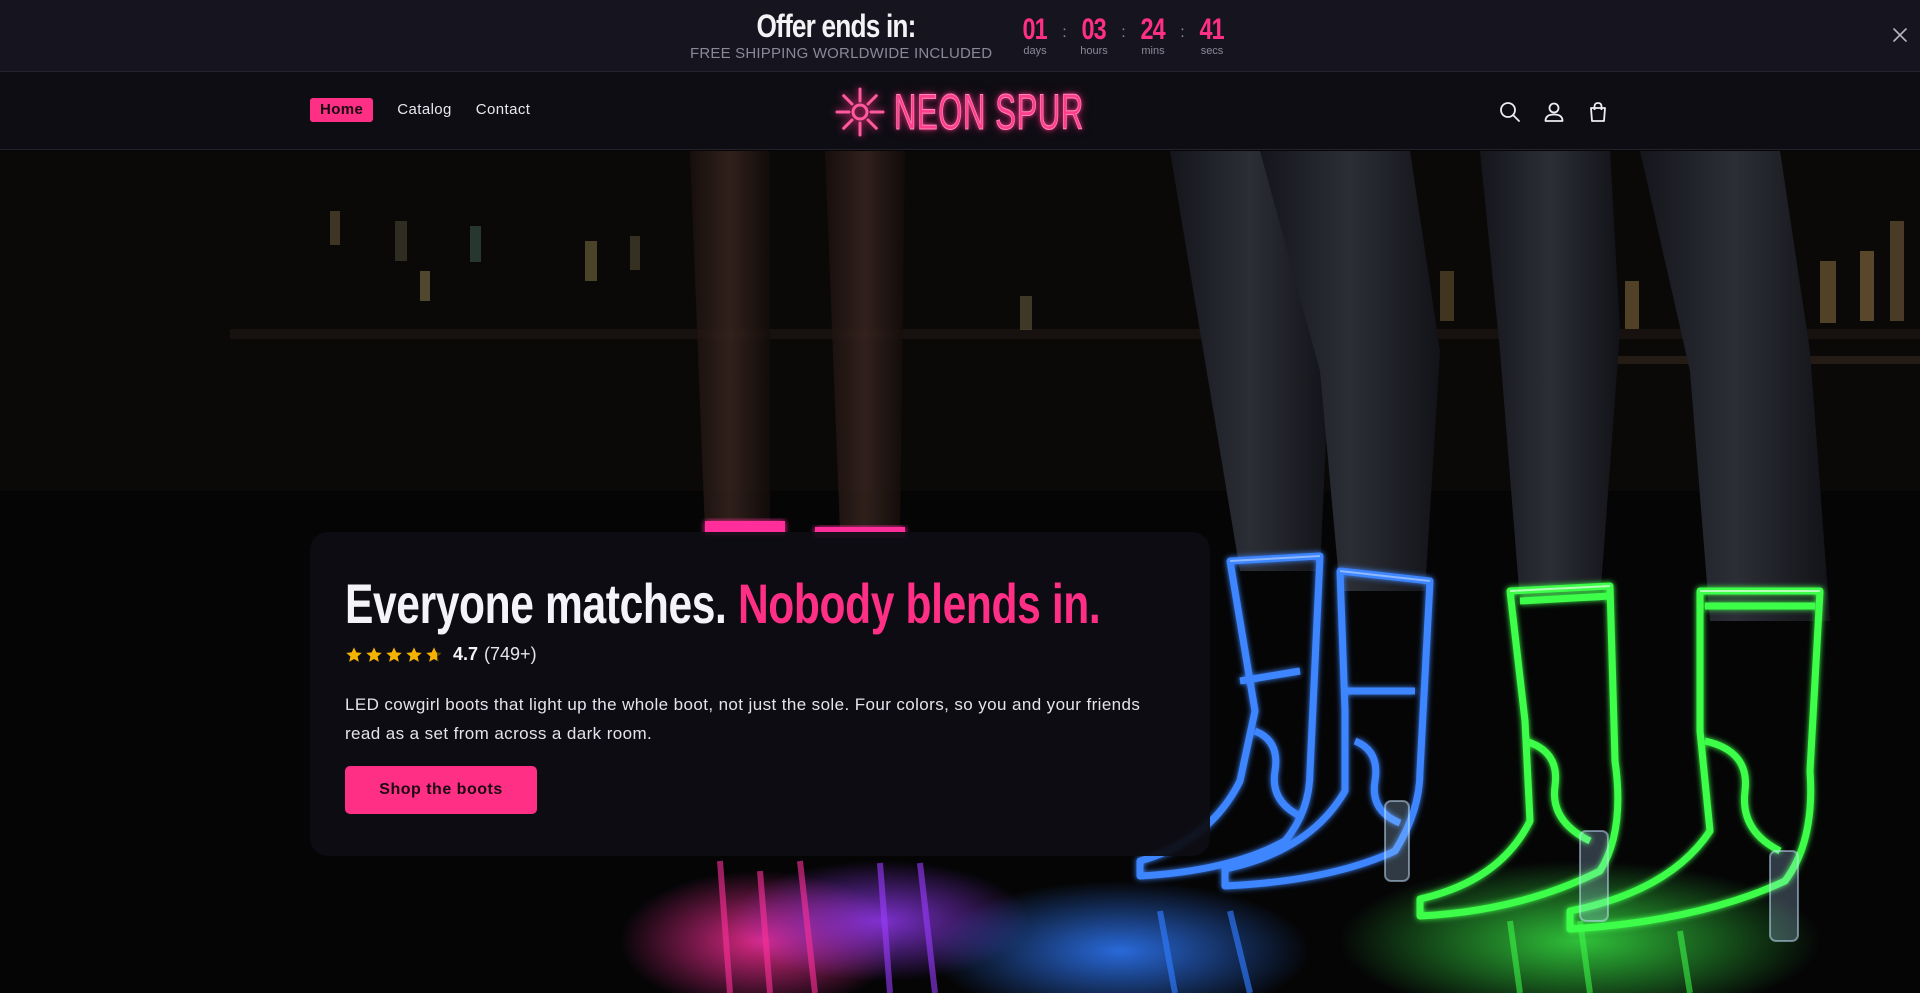 This screenshot has width=1920, height=993. I want to click on close-icon, so click(1900, 35).